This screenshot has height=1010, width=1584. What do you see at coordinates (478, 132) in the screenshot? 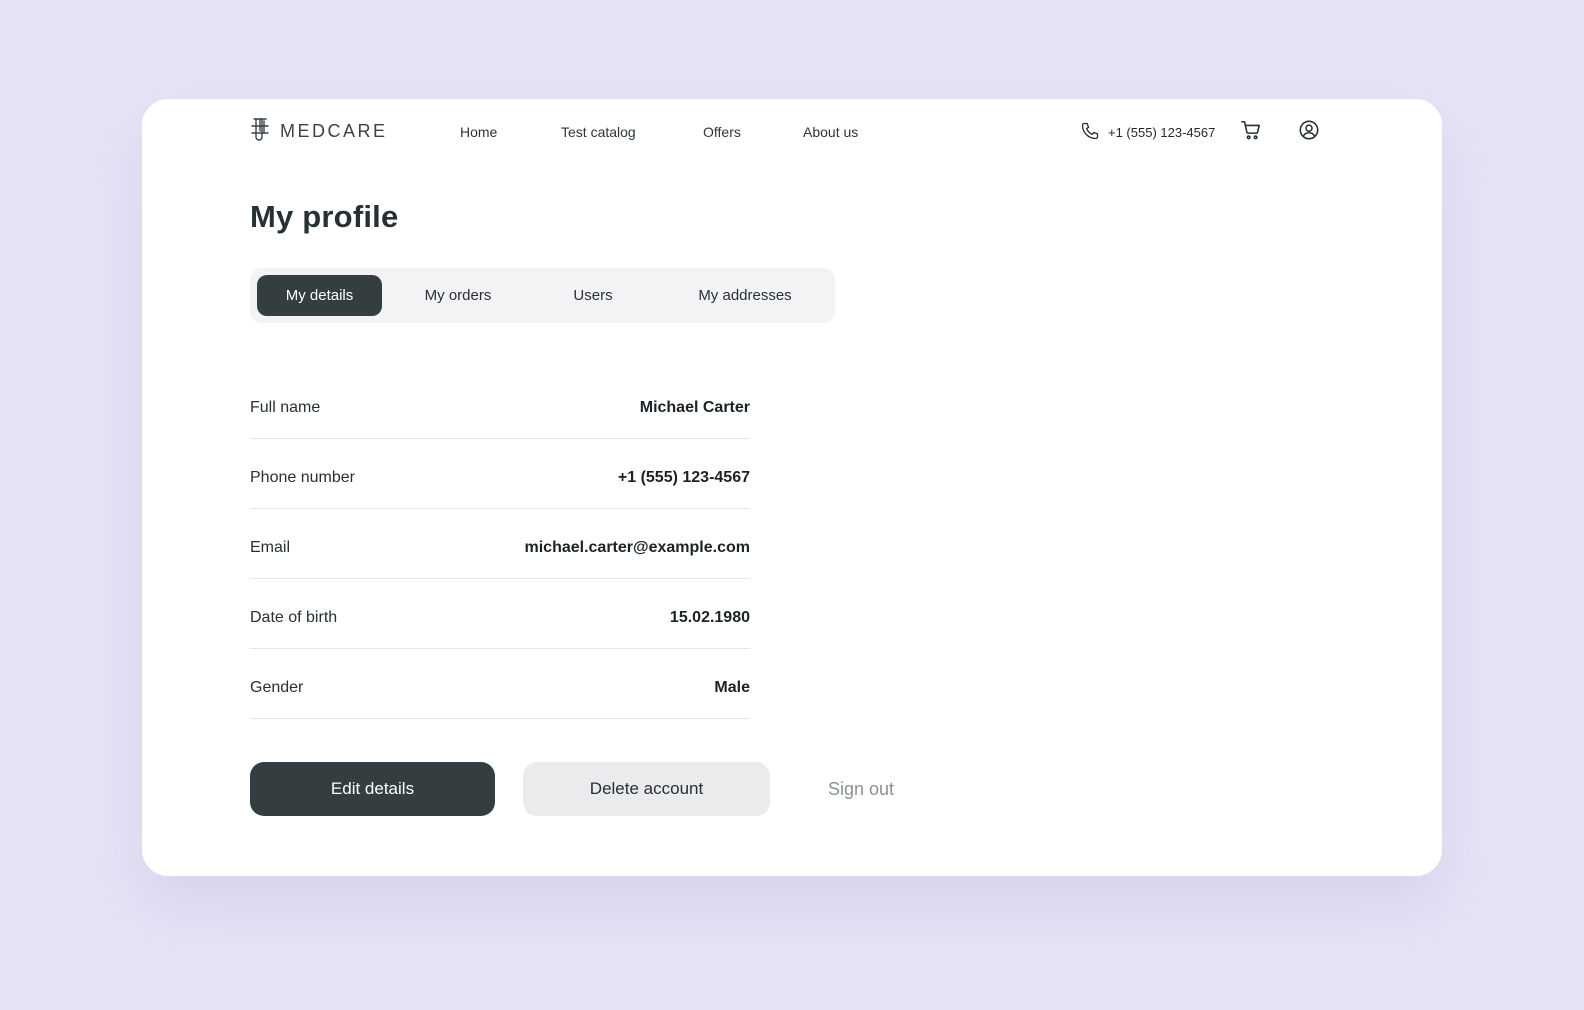
I see `nav-item-home: Home` at bounding box center [478, 132].